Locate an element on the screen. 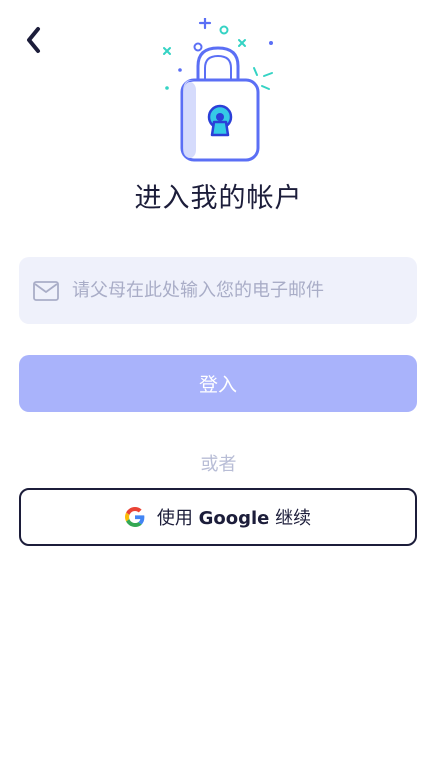 The width and height of the screenshot is (437, 778). or-divider-label: 或者 is located at coordinates (218, 464).